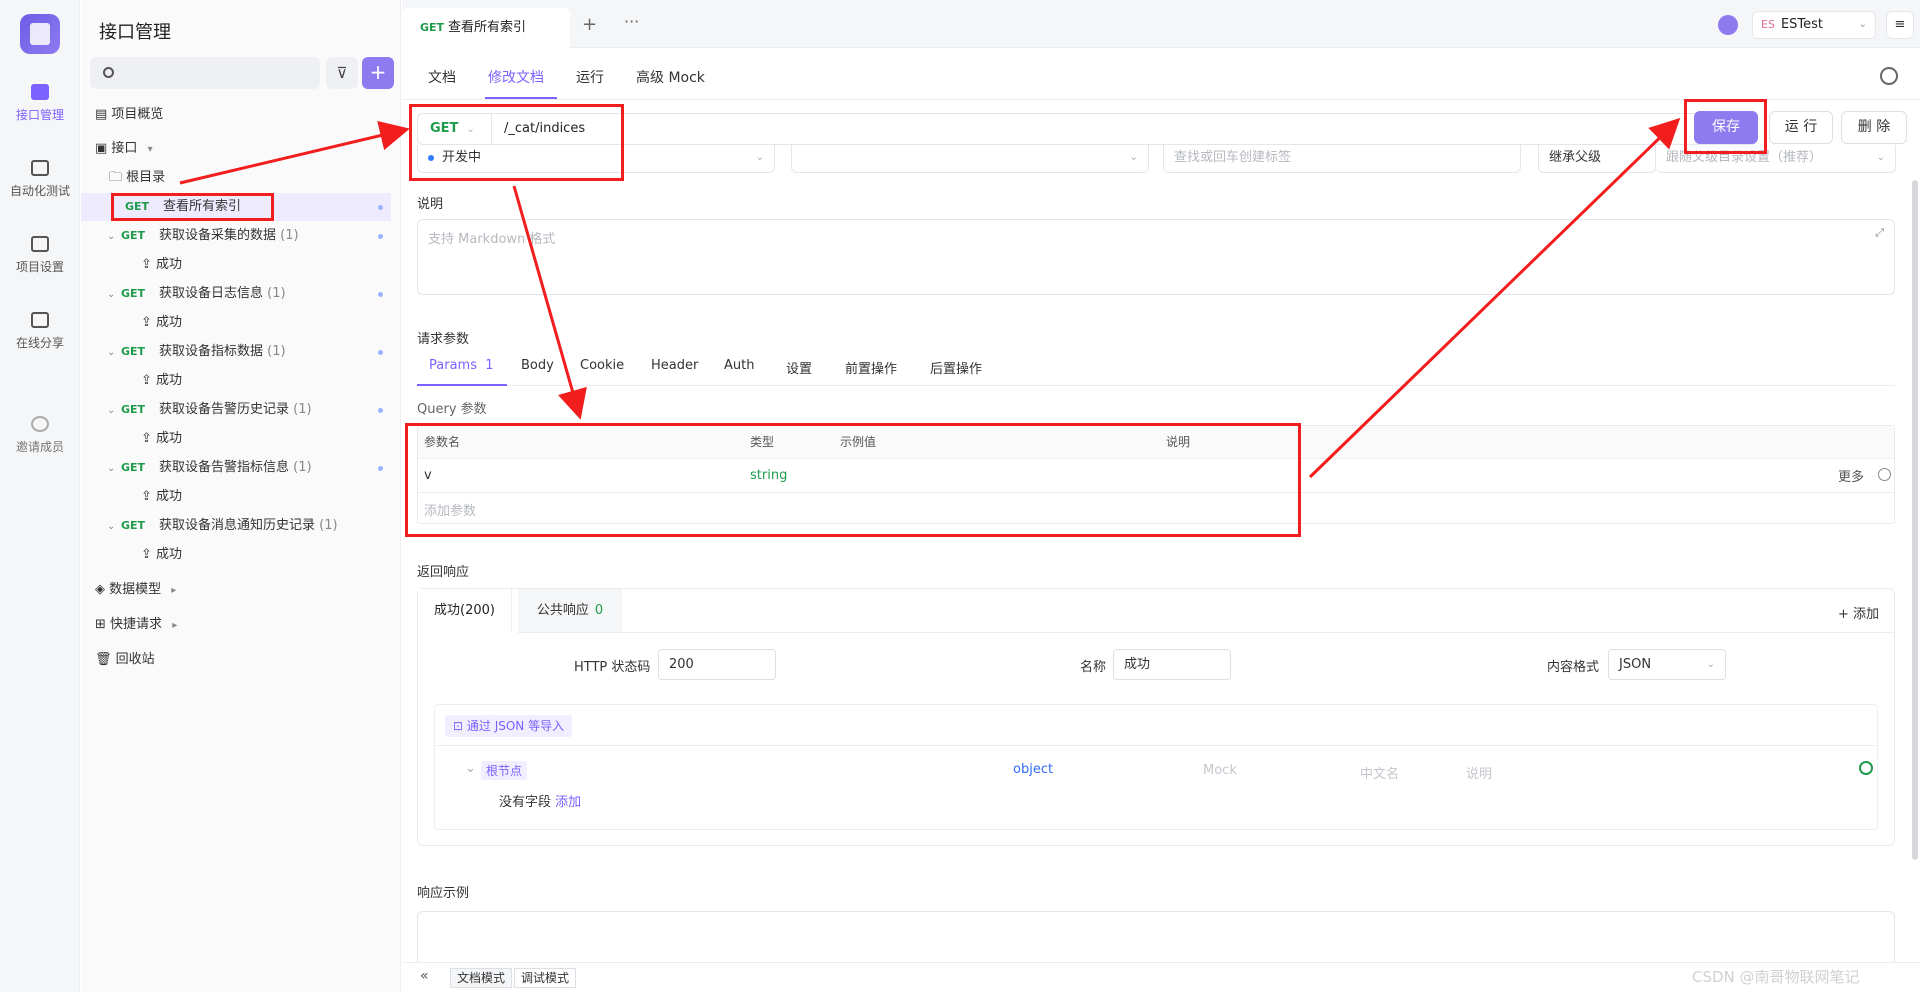 The height and width of the screenshot is (992, 1920). I want to click on arrow-to-url, so click(294, 152).